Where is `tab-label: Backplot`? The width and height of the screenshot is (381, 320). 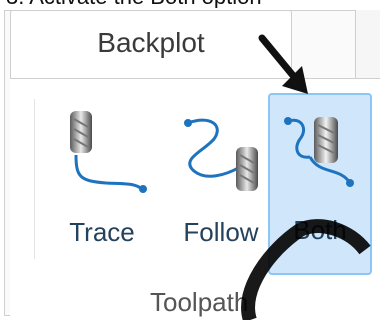 tab-label: Backplot is located at coordinates (151, 42).